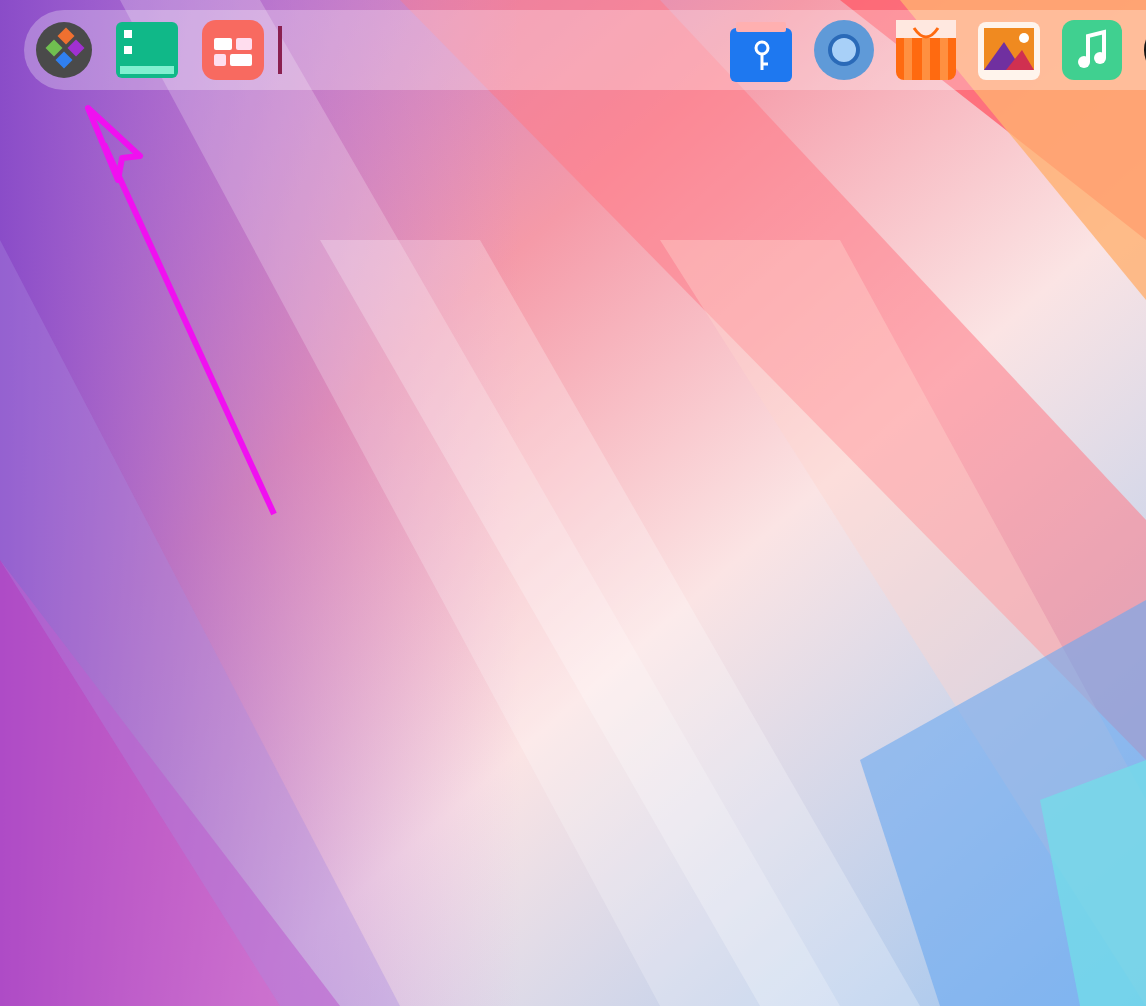 The width and height of the screenshot is (1146, 1006). What do you see at coordinates (1092, 50) in the screenshot?
I see `music-icon` at bounding box center [1092, 50].